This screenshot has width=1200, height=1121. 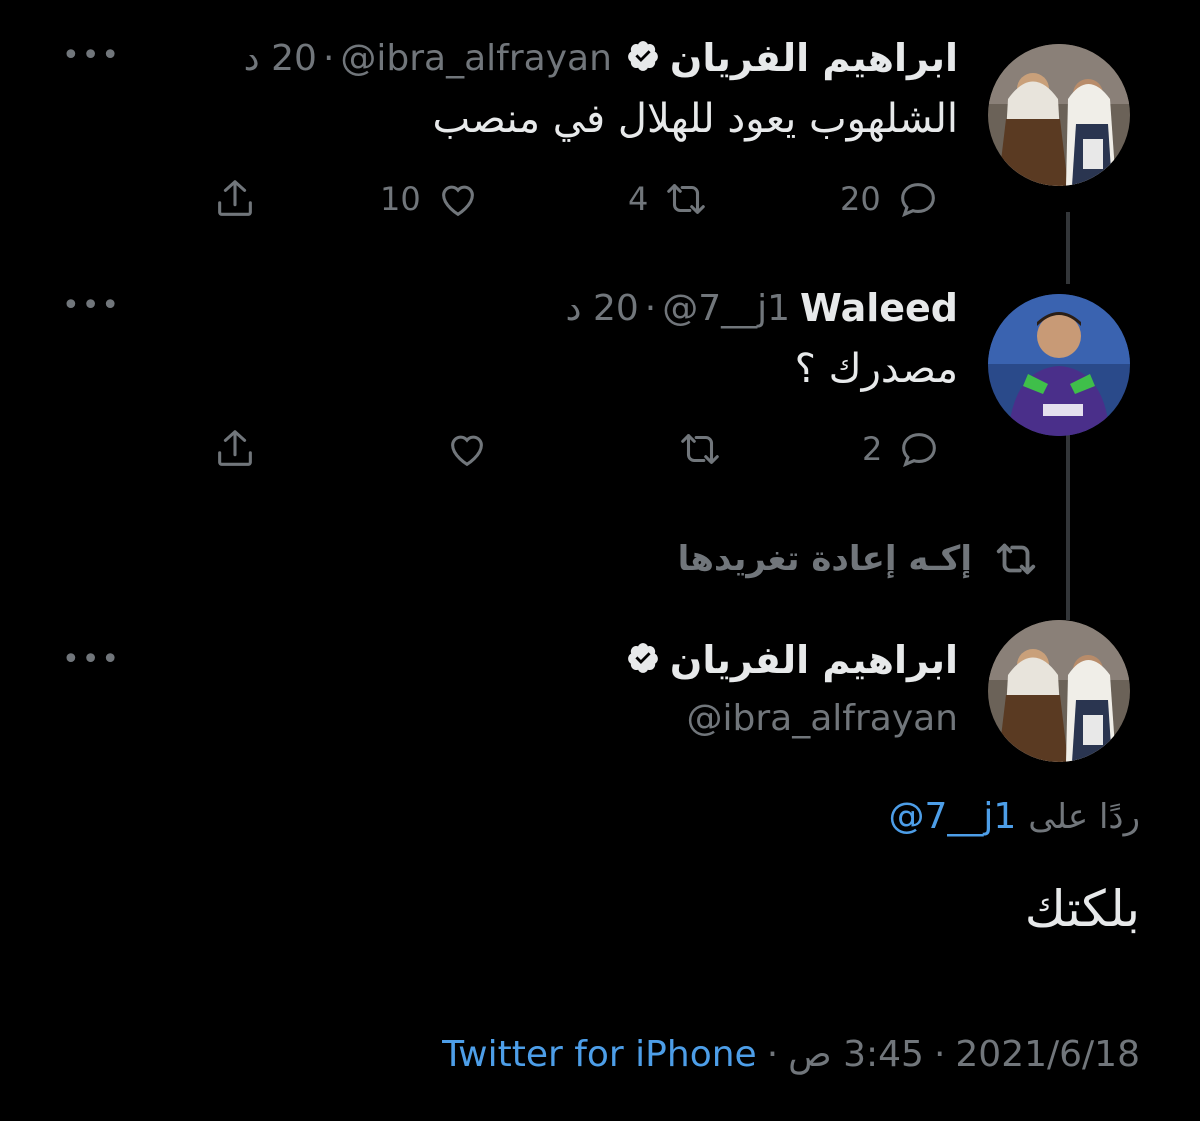 I want to click on tweet-header: 20 د · @7__j1 Waleed, so click(x=761, y=308).